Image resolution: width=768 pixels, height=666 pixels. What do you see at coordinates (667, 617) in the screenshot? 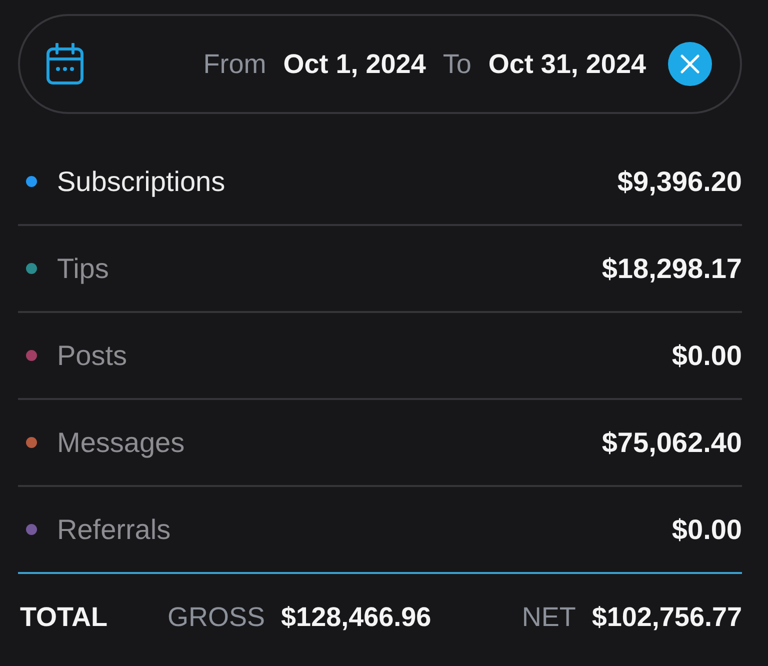
I see `net-amount: $102,756.77` at bounding box center [667, 617].